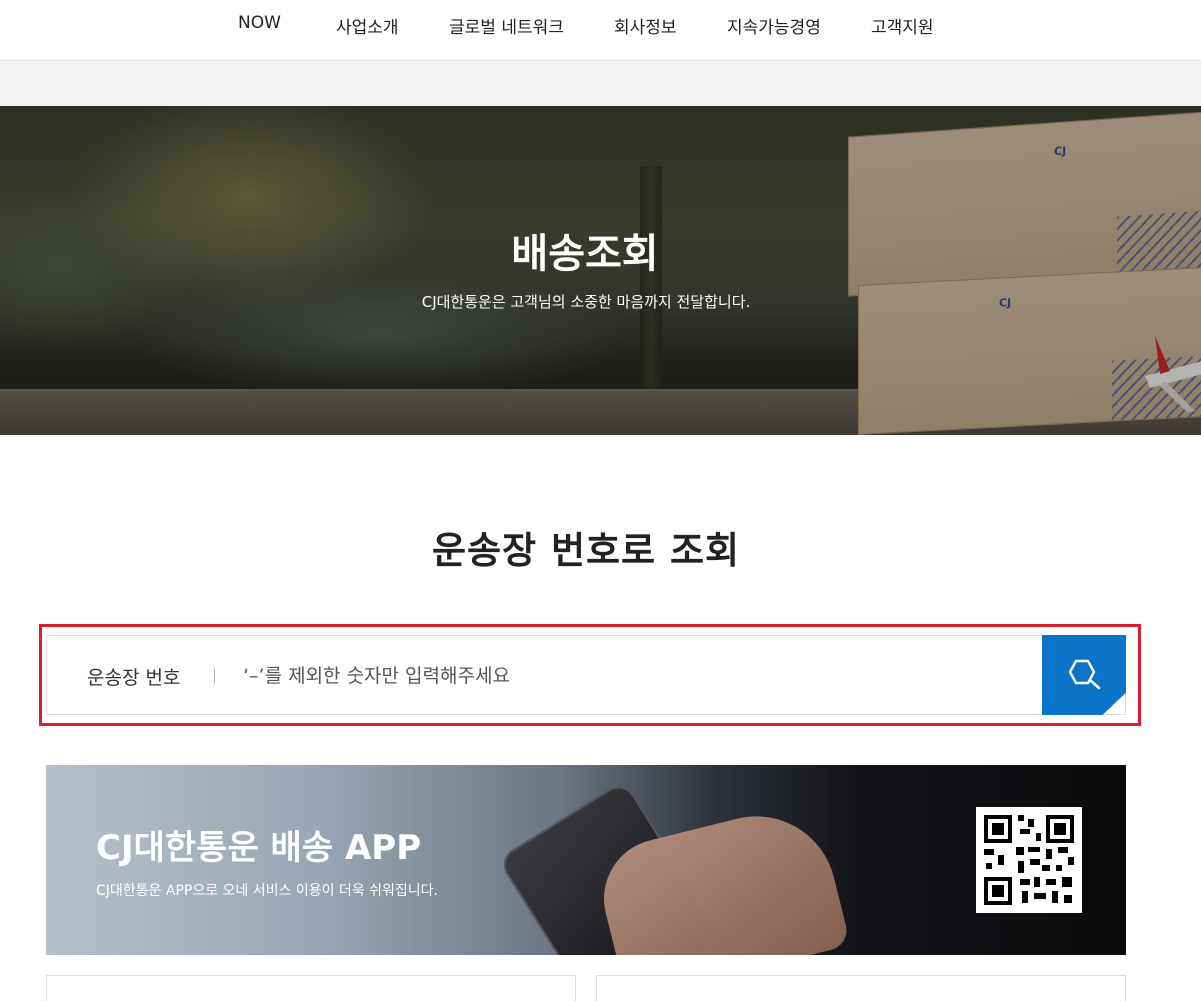 This screenshot has height=1001, width=1201. I want to click on tracking-search-box: 운송장 번호, so click(586, 675).